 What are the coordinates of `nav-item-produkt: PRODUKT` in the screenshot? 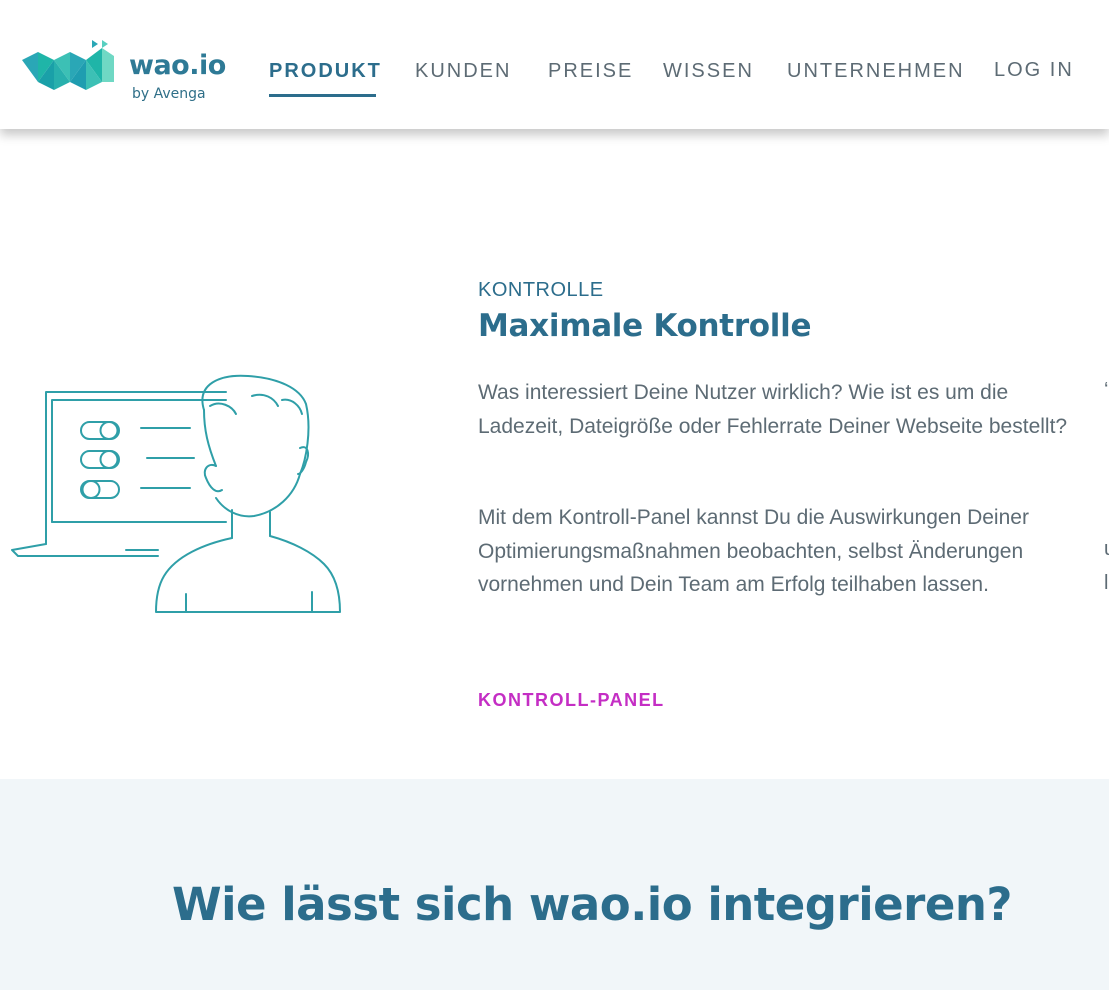 It's located at (325, 71).